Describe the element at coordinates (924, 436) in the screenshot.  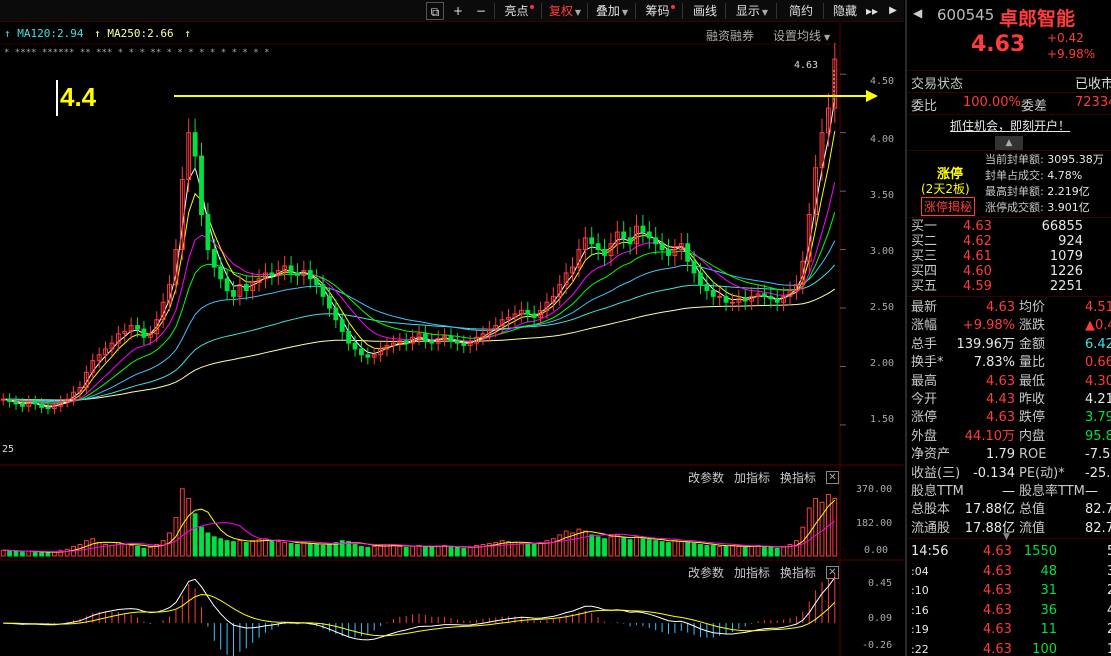
I see `stat-label: 外盘` at that location.